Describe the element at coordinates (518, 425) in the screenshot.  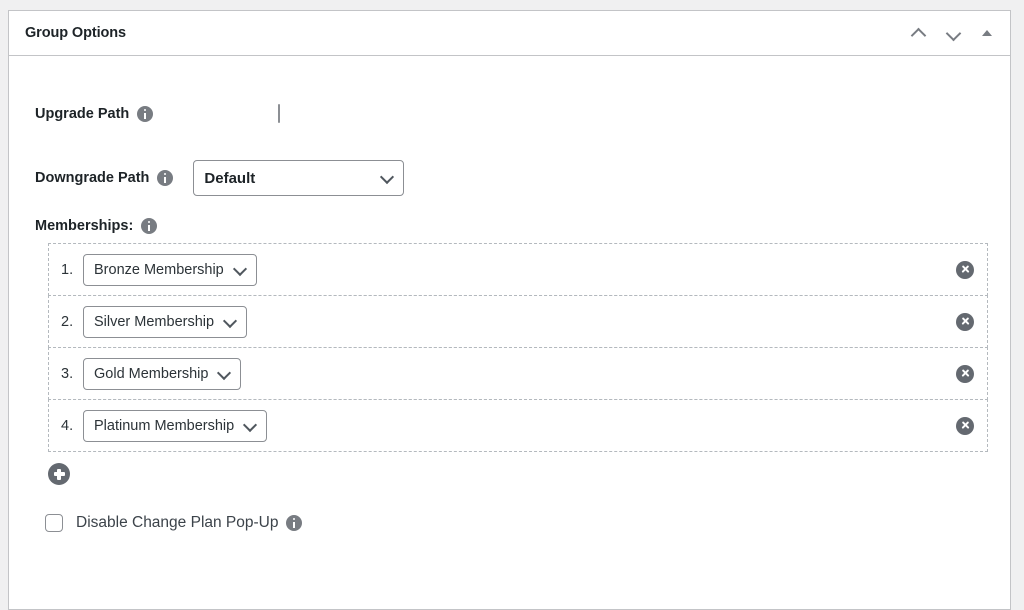
I see `table-row: 4. Platinum Membership` at that location.